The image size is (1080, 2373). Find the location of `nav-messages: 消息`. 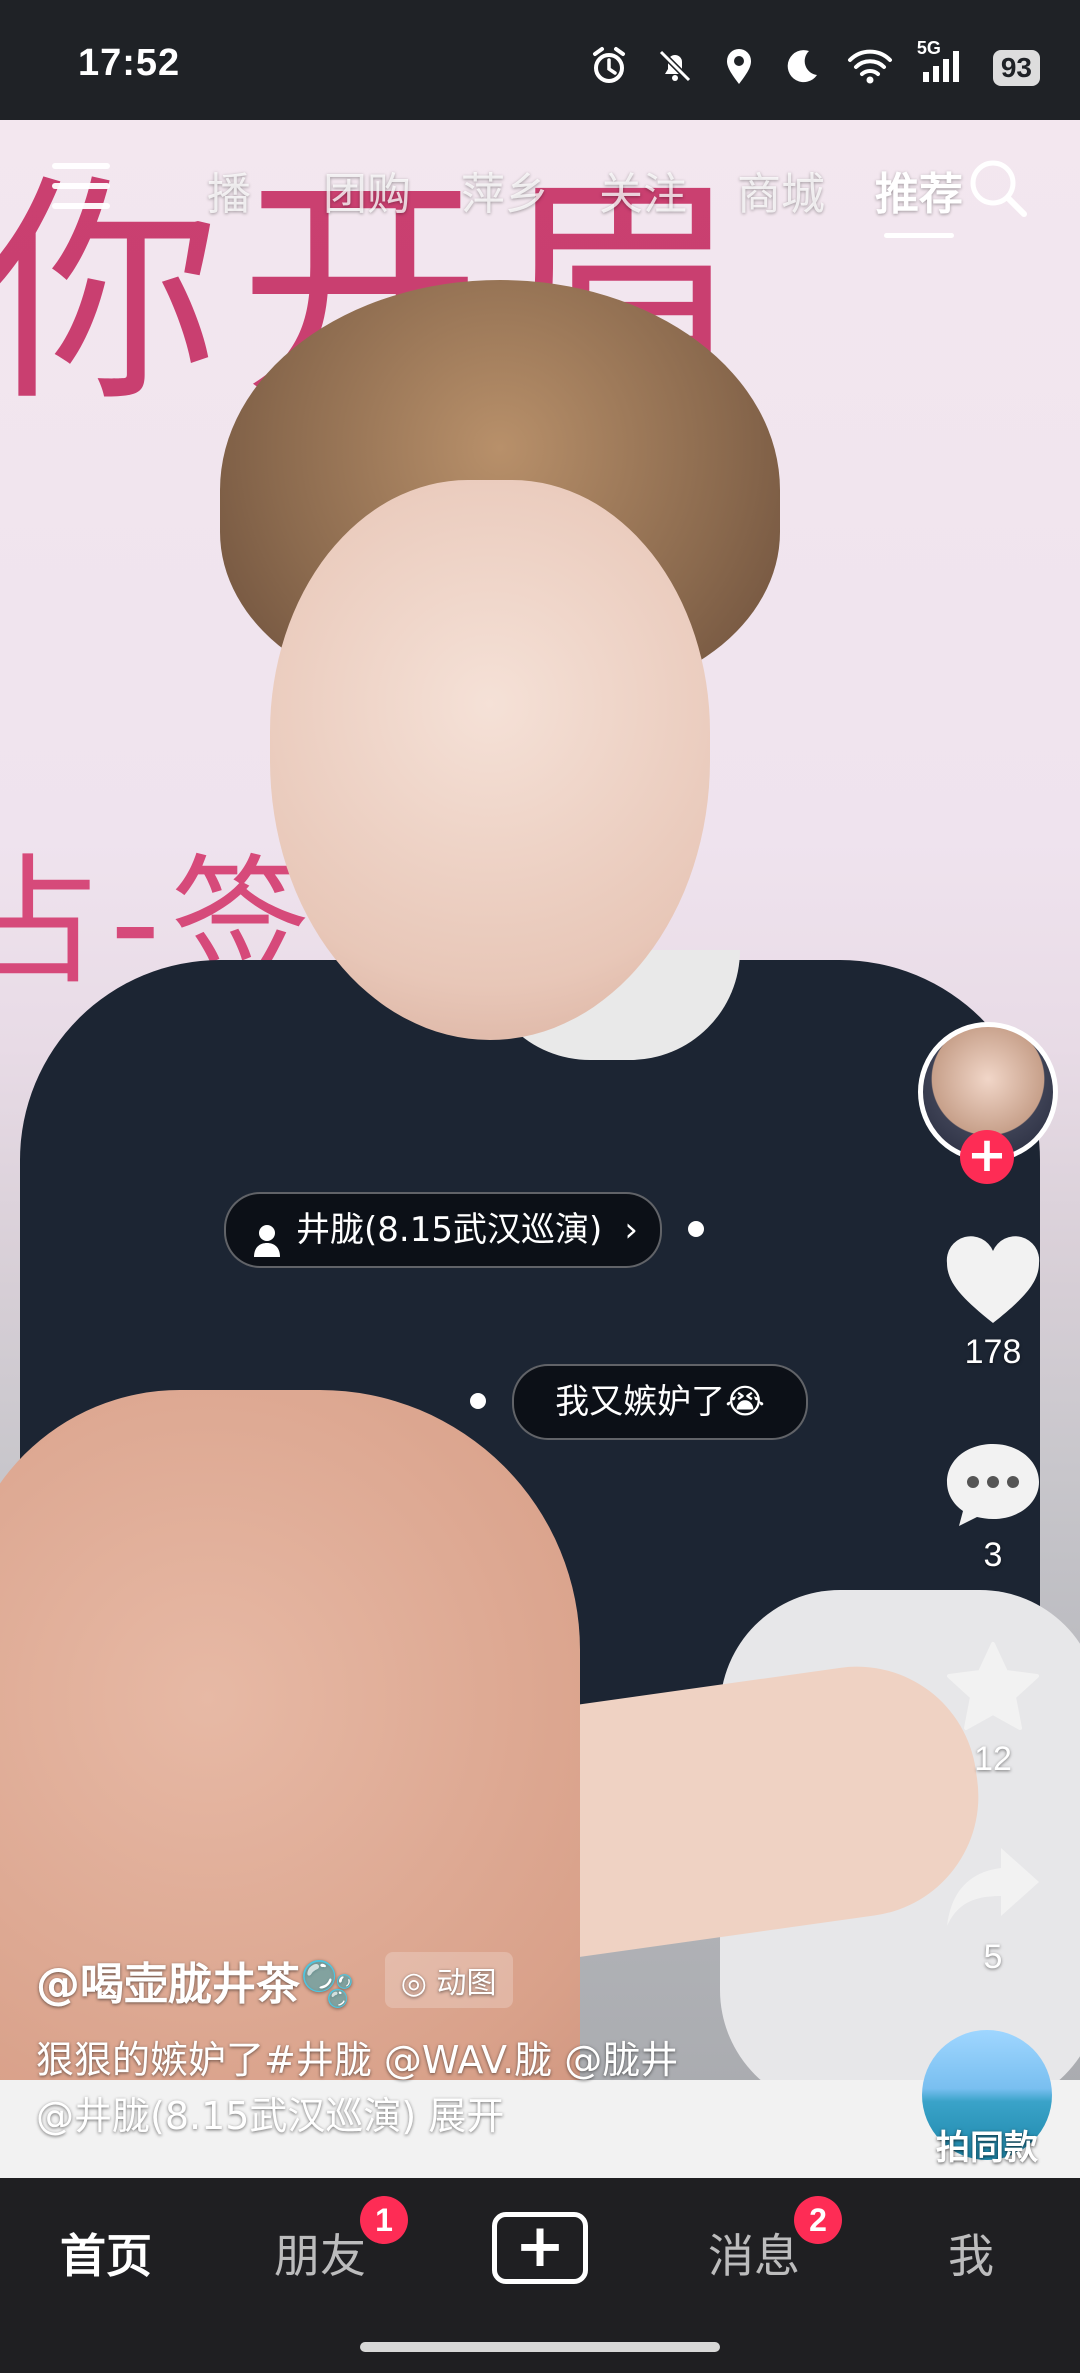

nav-messages: 消息 is located at coordinates (754, 2253).